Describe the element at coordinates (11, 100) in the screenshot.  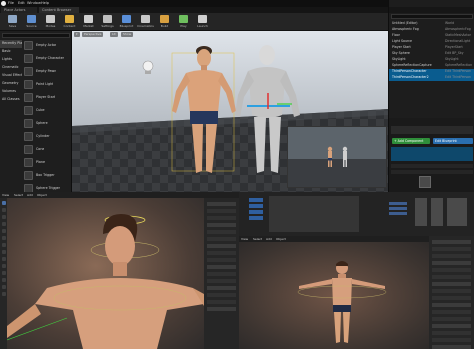
I see `category-item: All Classes` at that location.